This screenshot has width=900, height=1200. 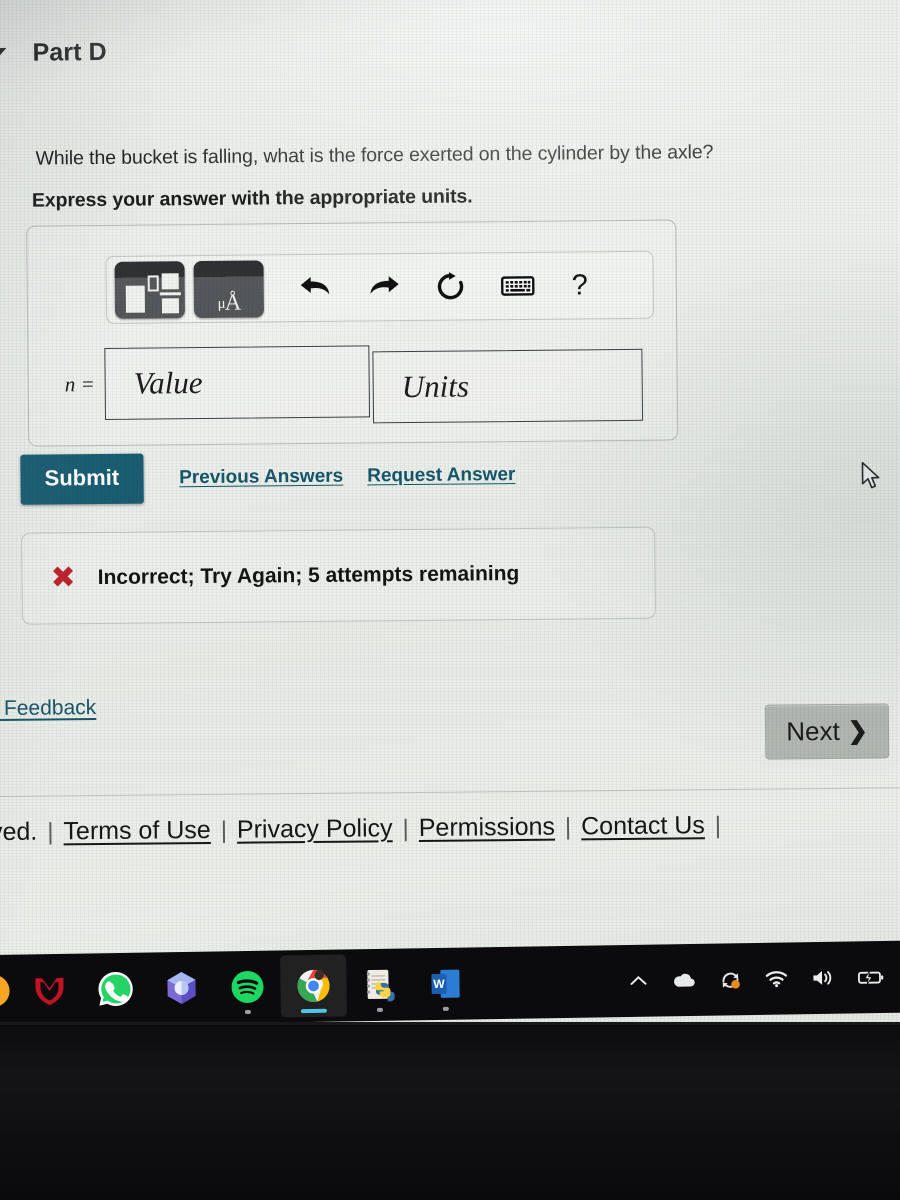 I want to click on tray-onedrive-icon, so click(x=683, y=980).